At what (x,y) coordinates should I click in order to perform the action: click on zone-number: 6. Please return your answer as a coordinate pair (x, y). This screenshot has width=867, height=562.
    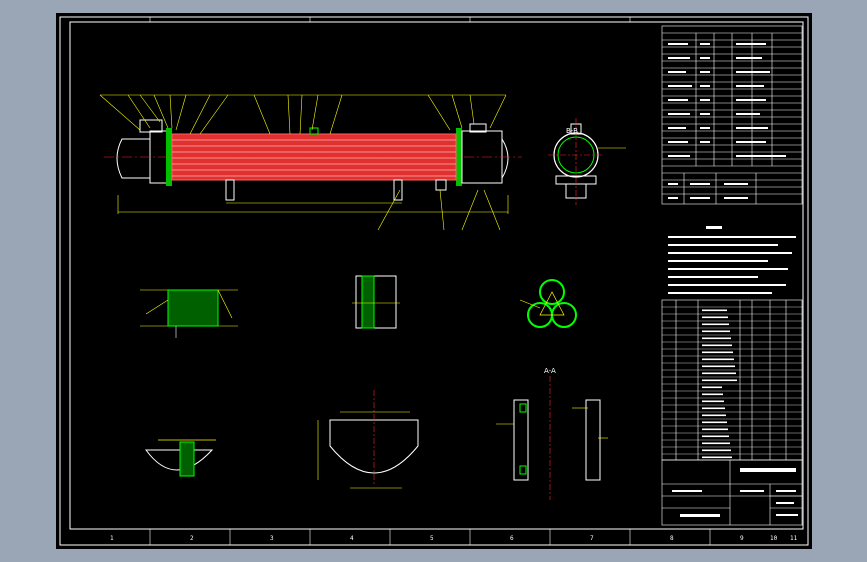
    Looking at the image, I should click on (512, 538).